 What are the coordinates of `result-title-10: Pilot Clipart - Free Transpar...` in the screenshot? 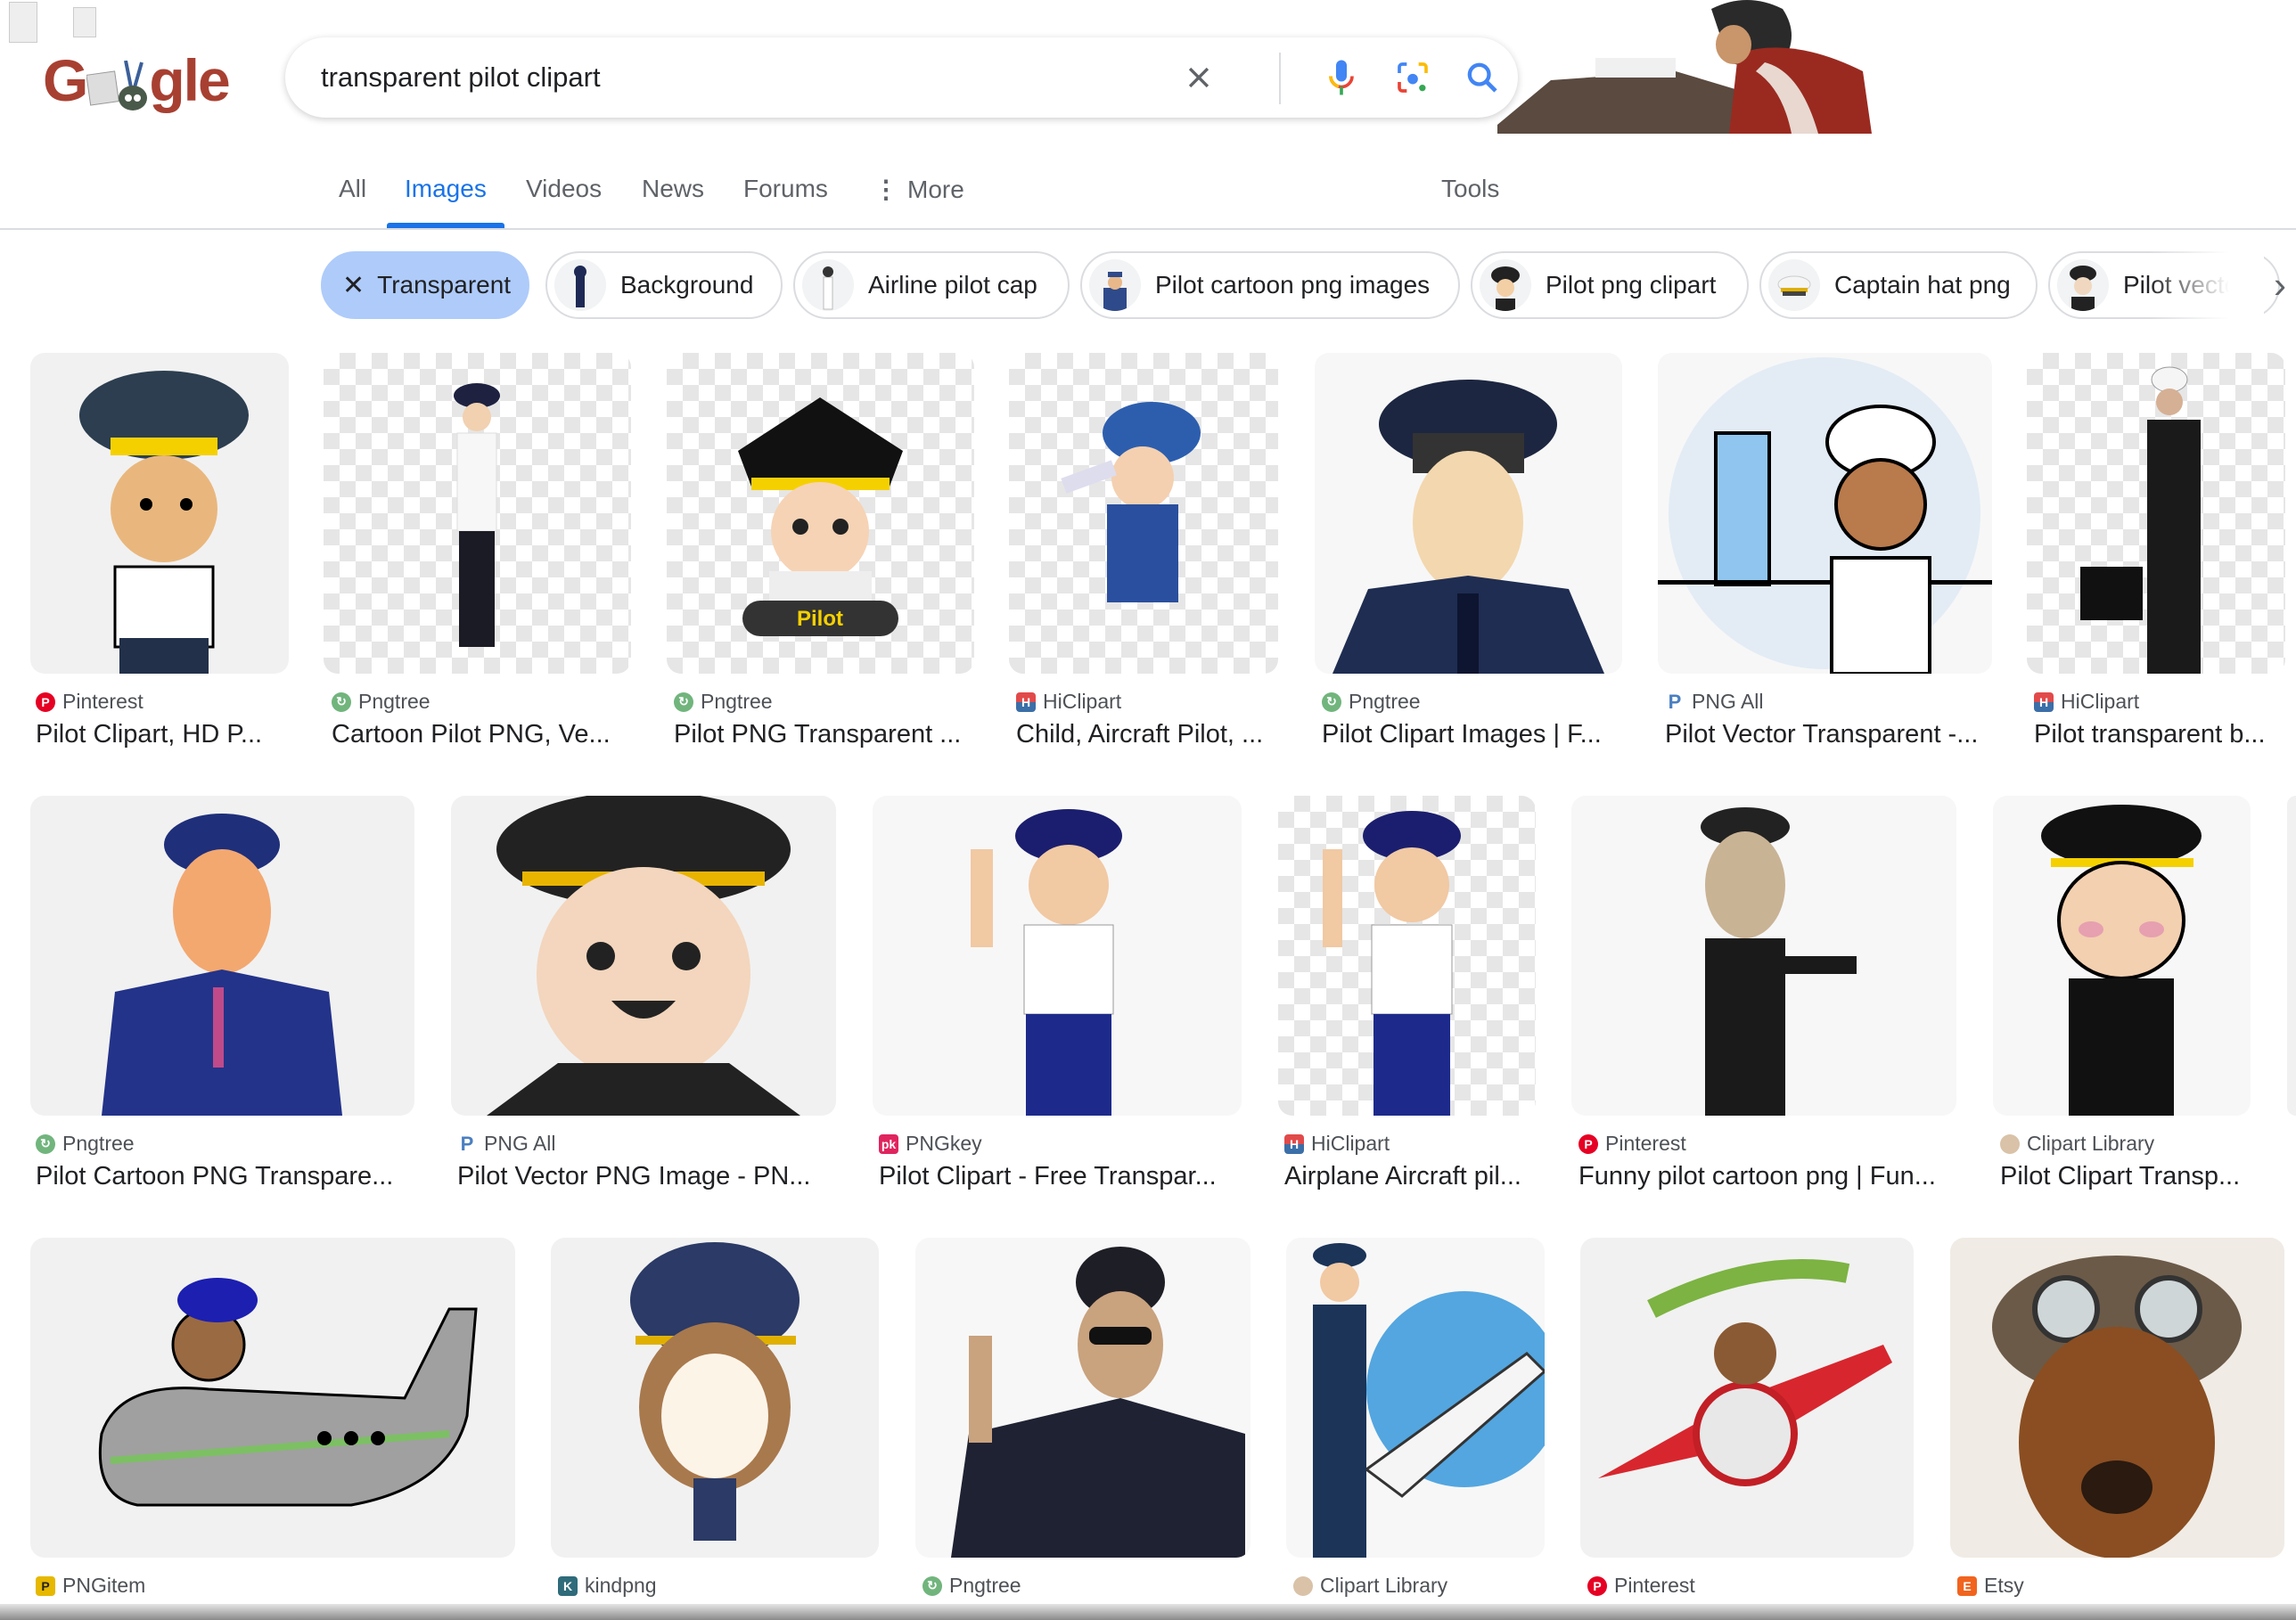 It's located at (1060, 1176).